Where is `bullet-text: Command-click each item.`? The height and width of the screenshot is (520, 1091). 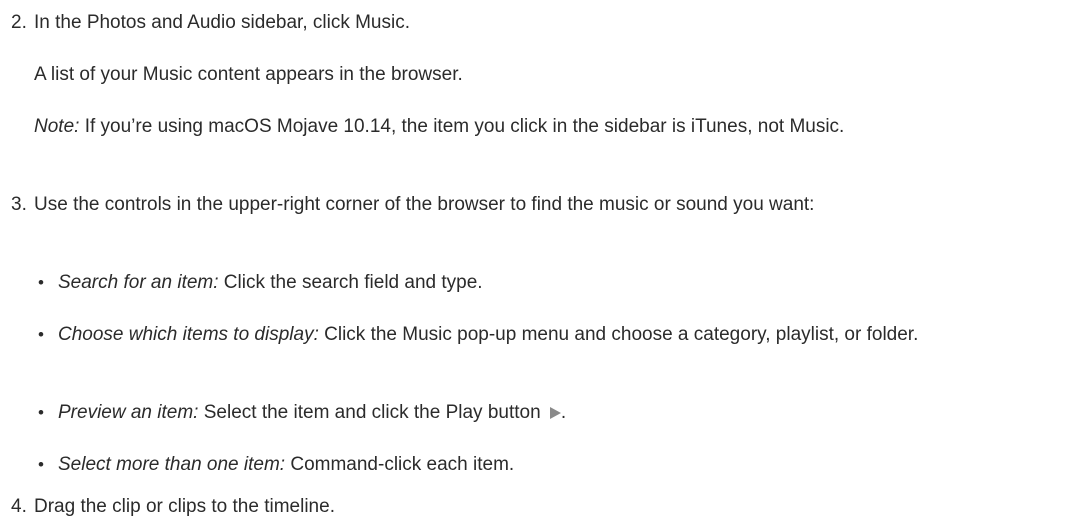 bullet-text: Command-click each item. is located at coordinates (400, 464).